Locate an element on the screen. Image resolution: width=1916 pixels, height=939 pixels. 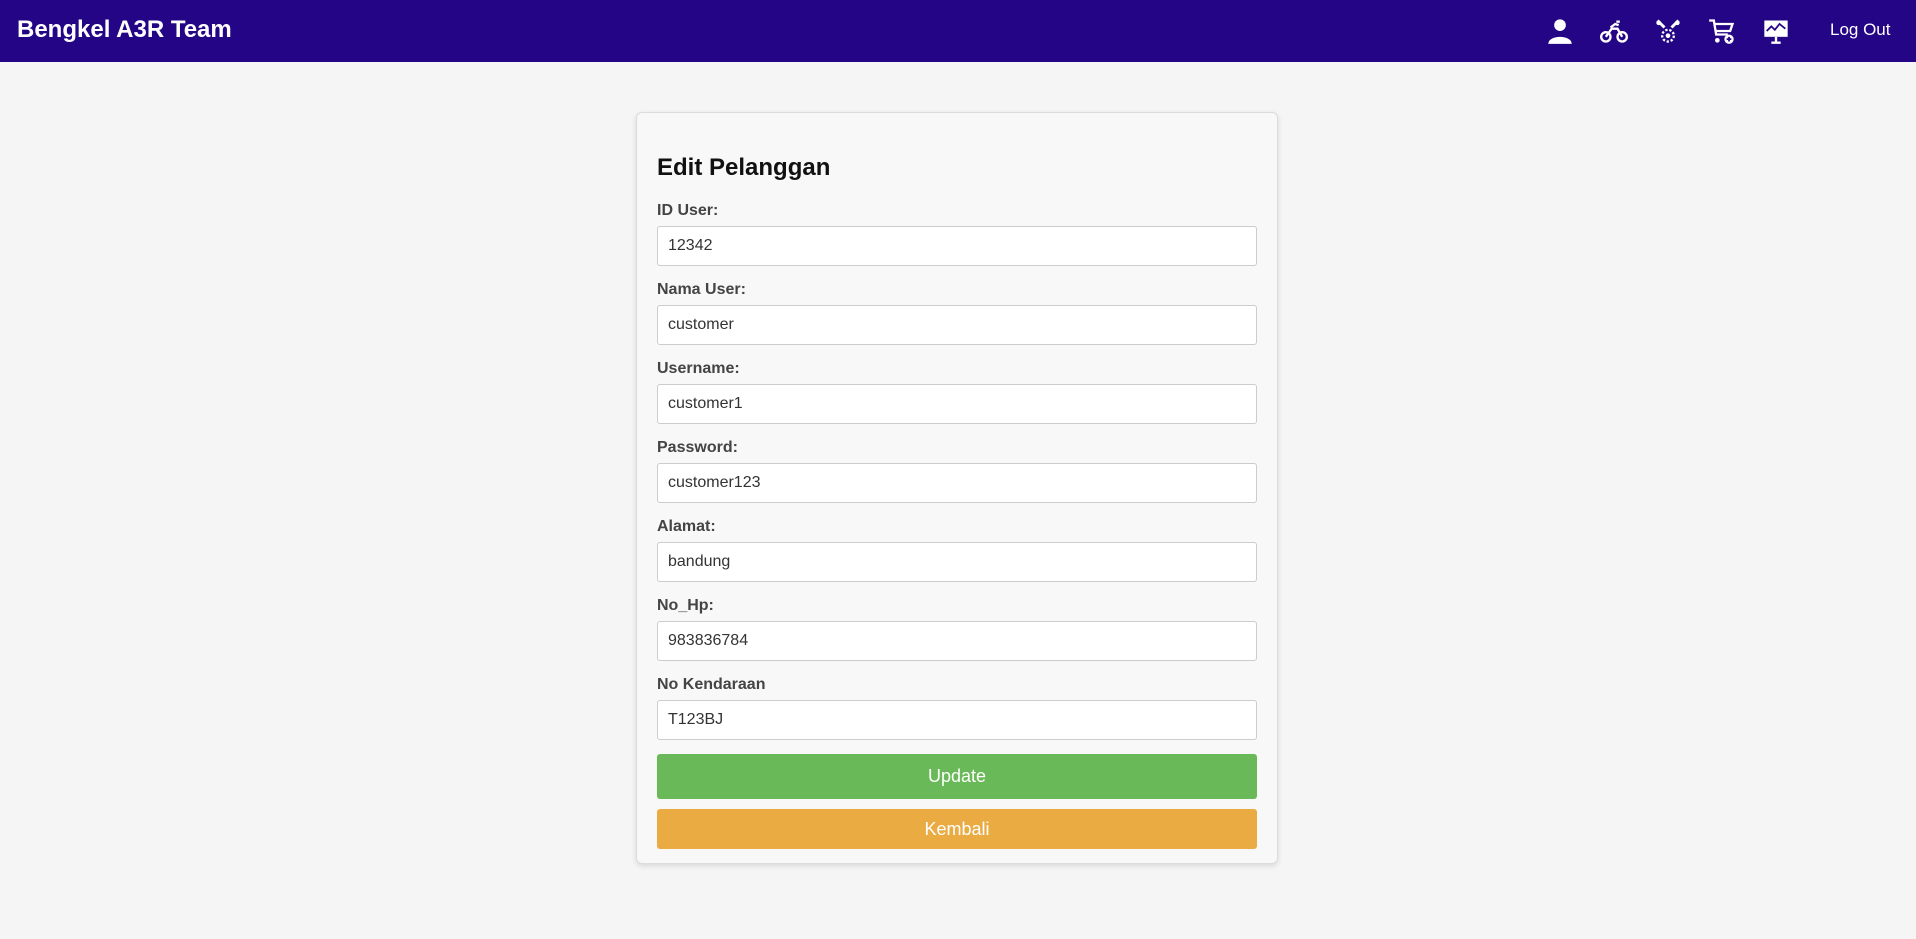
field-username: Username: is located at coordinates (957, 391).